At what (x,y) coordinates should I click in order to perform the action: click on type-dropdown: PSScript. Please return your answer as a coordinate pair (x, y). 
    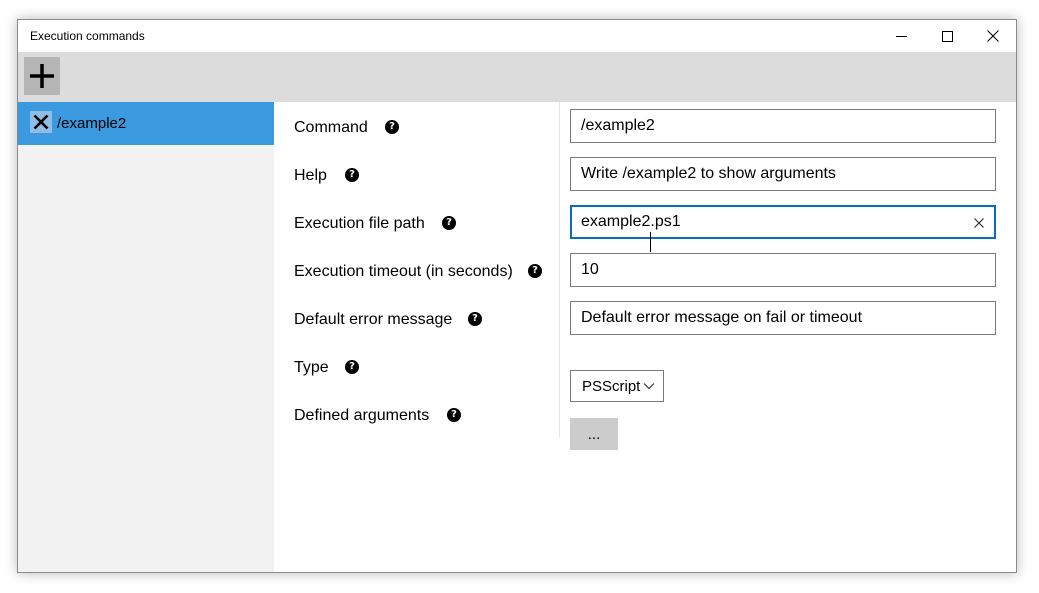
    Looking at the image, I should click on (617, 386).